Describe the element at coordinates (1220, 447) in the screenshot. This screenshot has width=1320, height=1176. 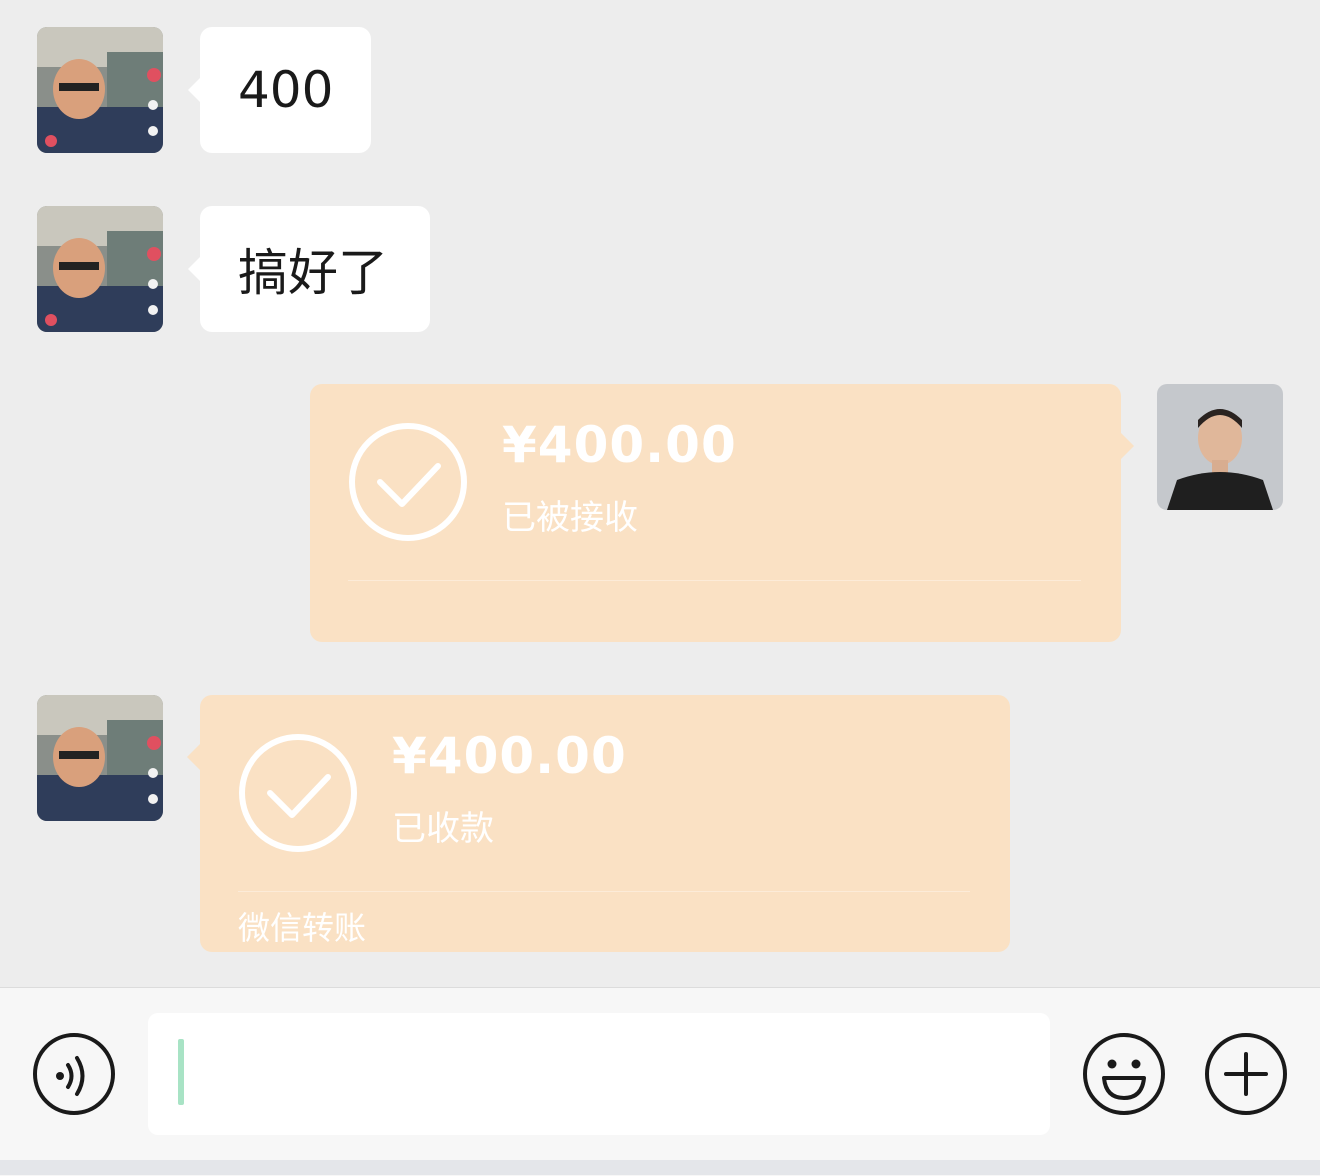
I see `my-avatar` at that location.